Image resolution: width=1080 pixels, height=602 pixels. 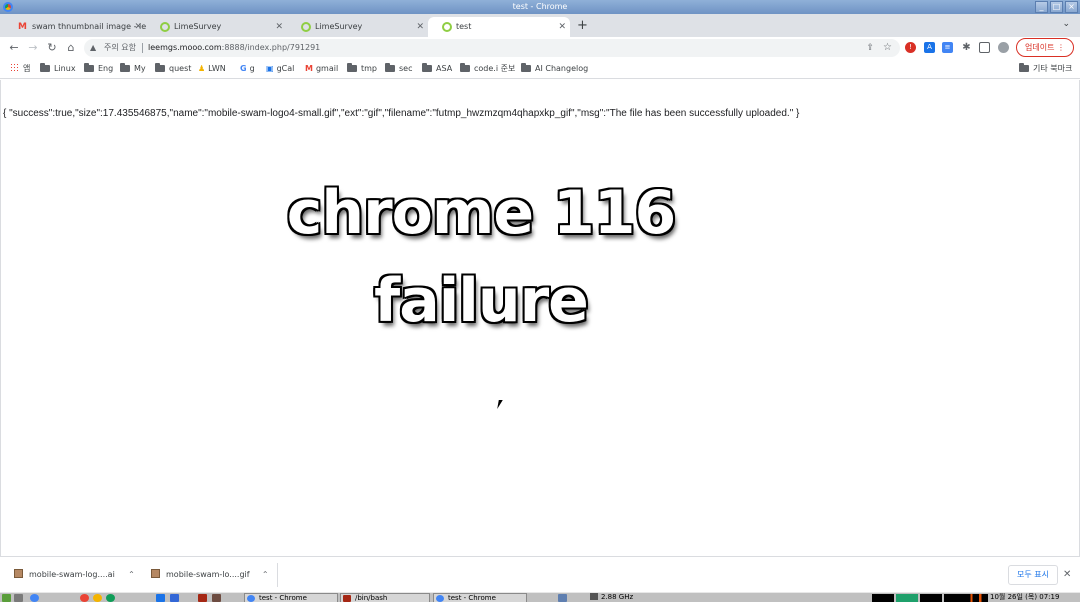 What do you see at coordinates (33, 48) in the screenshot?
I see `forward-icon: →` at bounding box center [33, 48].